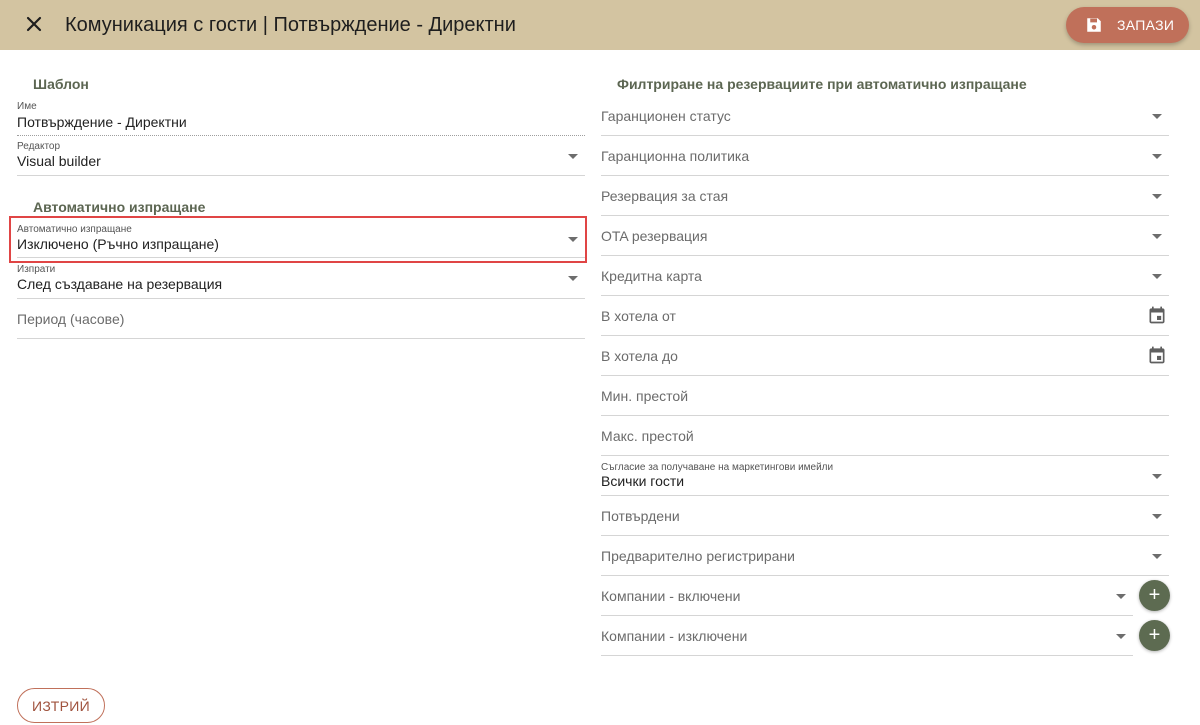 This screenshot has height=725, width=1200. I want to click on period-input: Период (часове), so click(301, 319).